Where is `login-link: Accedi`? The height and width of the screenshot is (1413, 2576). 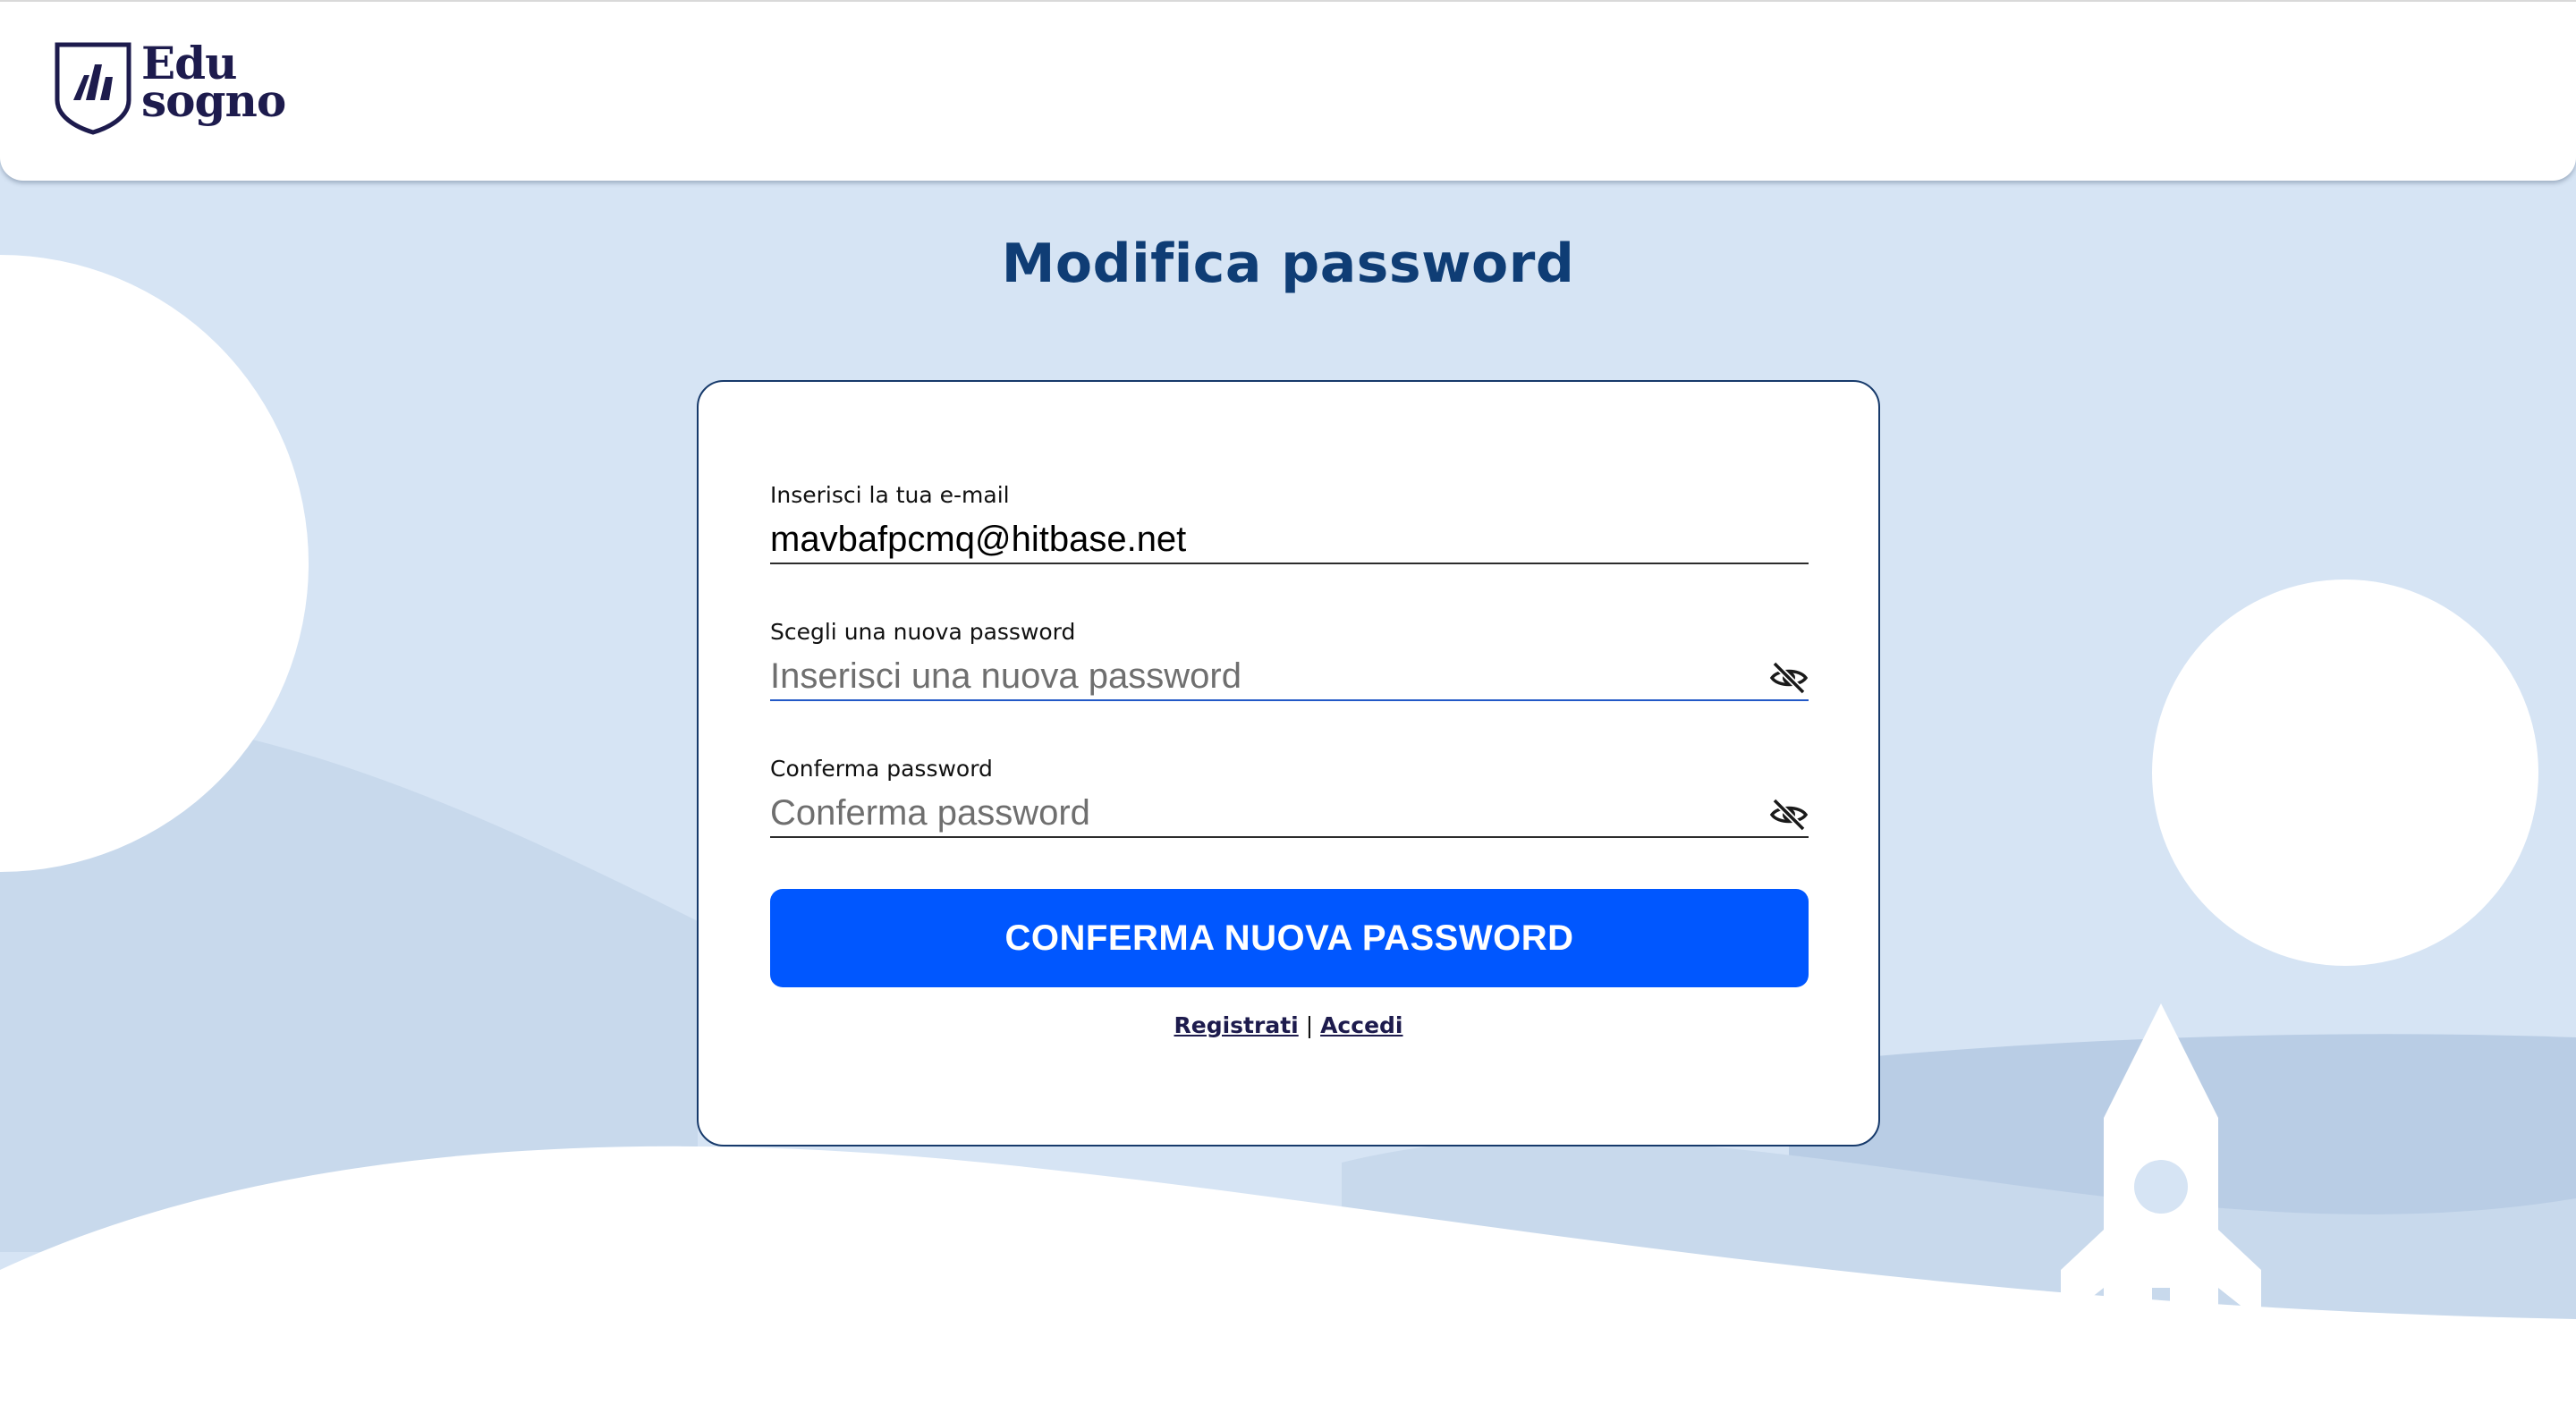 login-link: Accedi is located at coordinates (1361, 1025).